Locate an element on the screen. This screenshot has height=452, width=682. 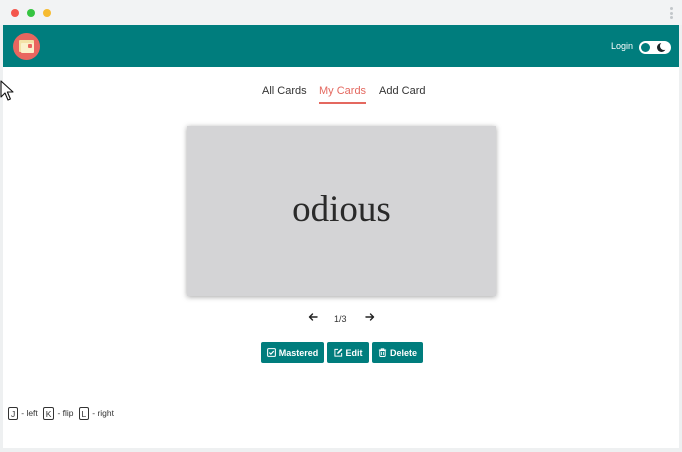
maximize-window-button is located at coordinates (47, 13).